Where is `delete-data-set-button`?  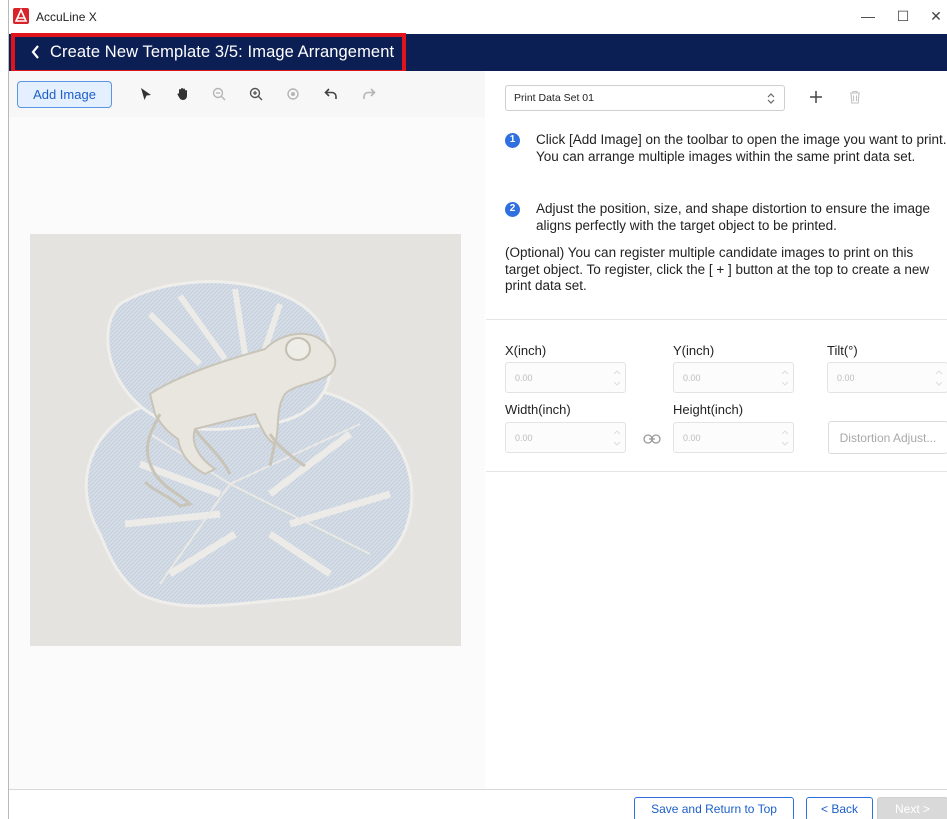
delete-data-set-button is located at coordinates (855, 97).